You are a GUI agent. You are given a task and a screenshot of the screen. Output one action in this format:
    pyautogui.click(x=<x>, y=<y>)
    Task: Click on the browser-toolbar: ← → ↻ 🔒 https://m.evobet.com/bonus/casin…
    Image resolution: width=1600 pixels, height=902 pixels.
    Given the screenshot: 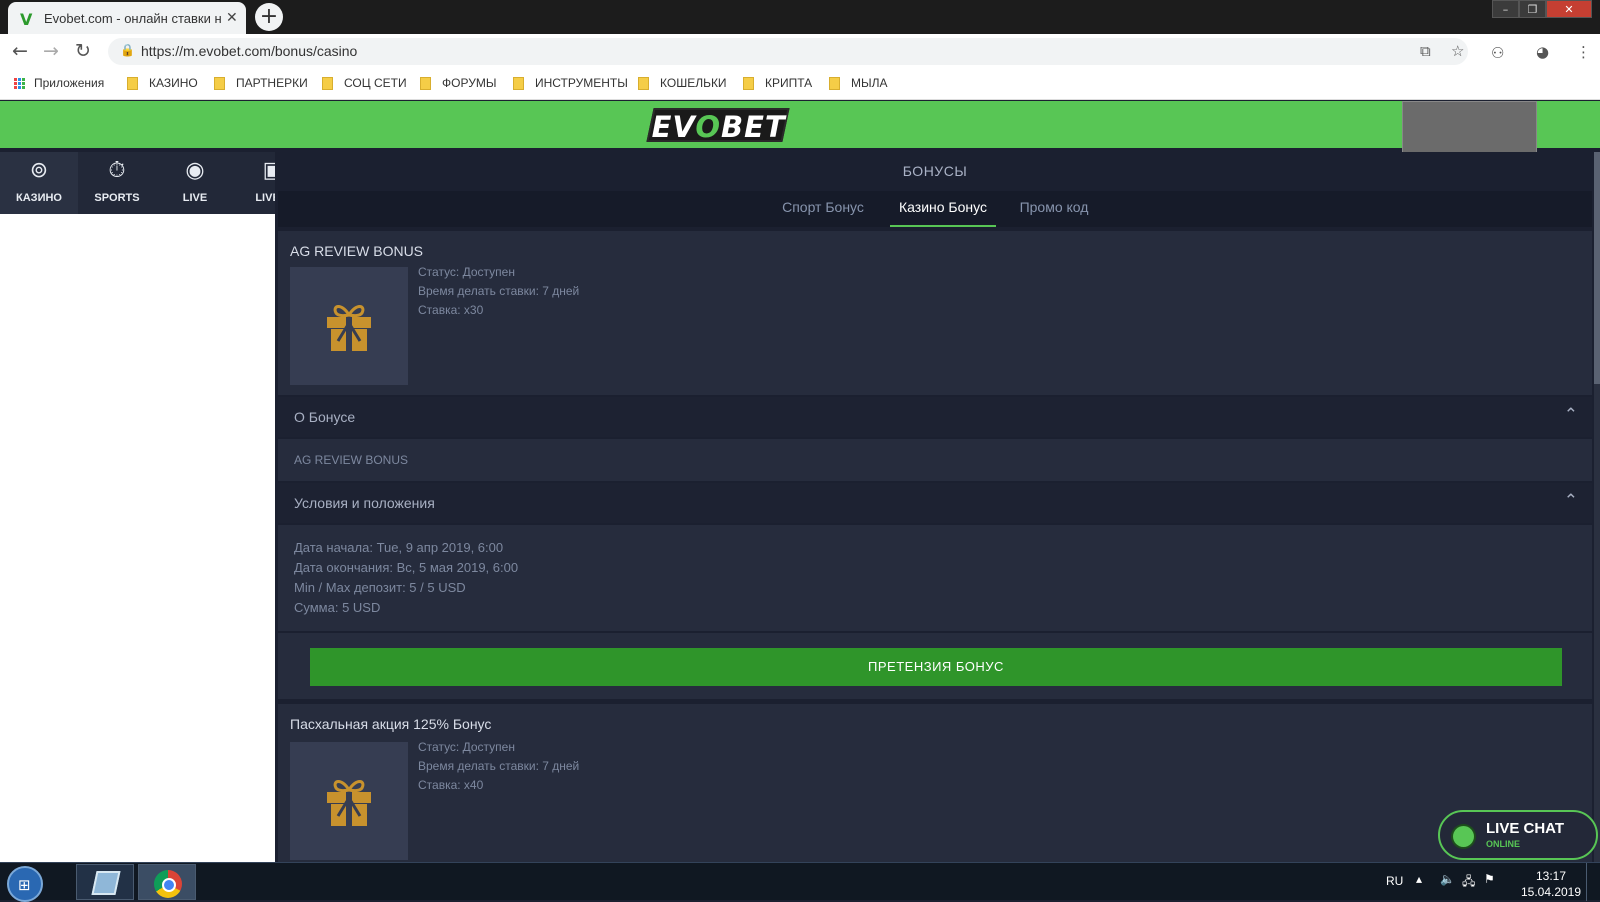 What is the action you would take?
    pyautogui.click(x=800, y=51)
    